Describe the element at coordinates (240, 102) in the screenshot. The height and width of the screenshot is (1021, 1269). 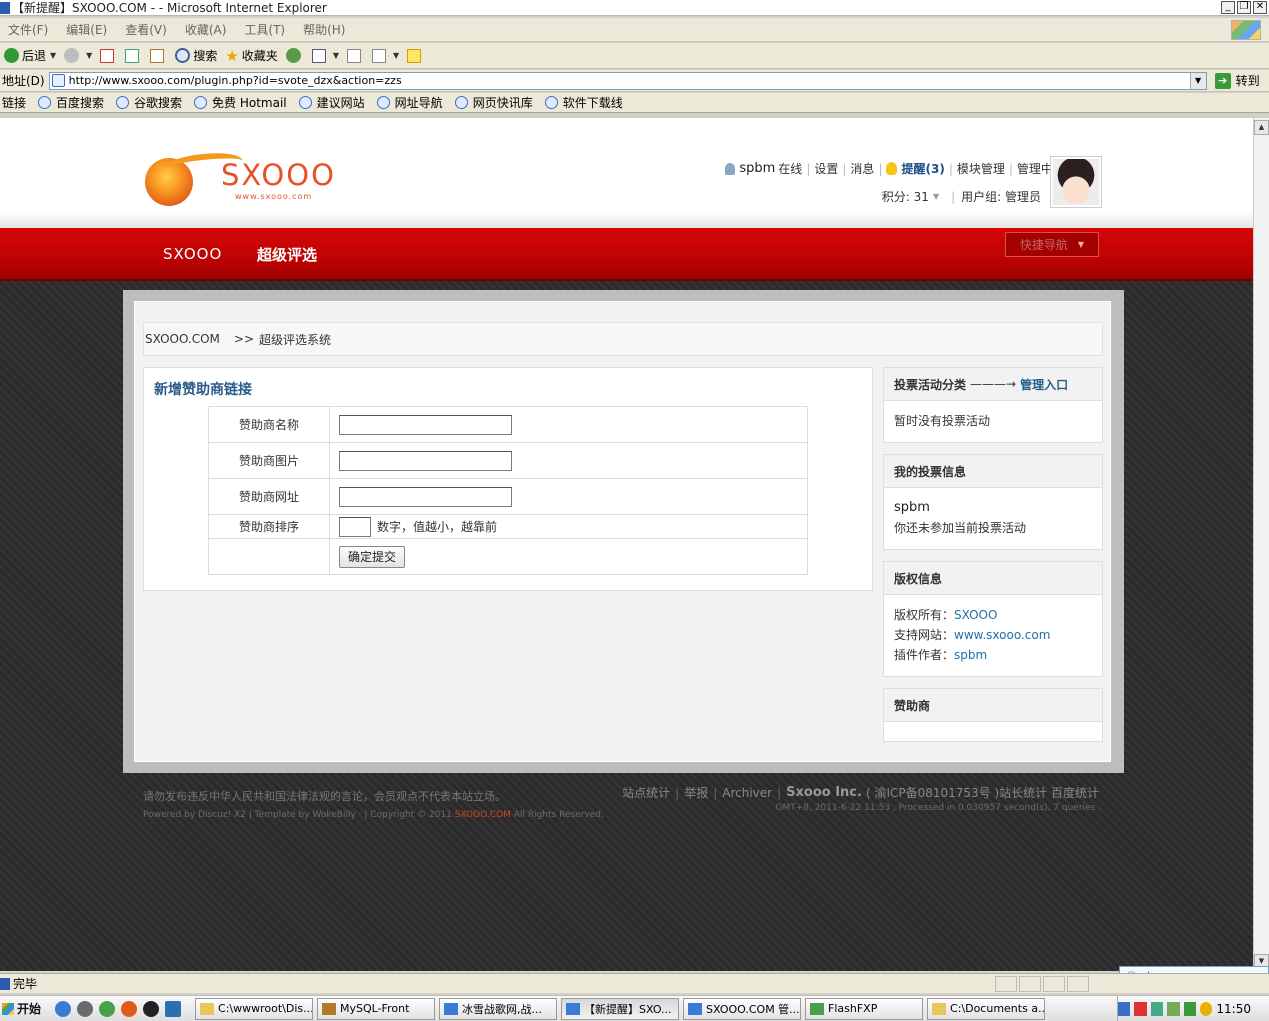
I see `link-item: 免费 Hotmail` at that location.